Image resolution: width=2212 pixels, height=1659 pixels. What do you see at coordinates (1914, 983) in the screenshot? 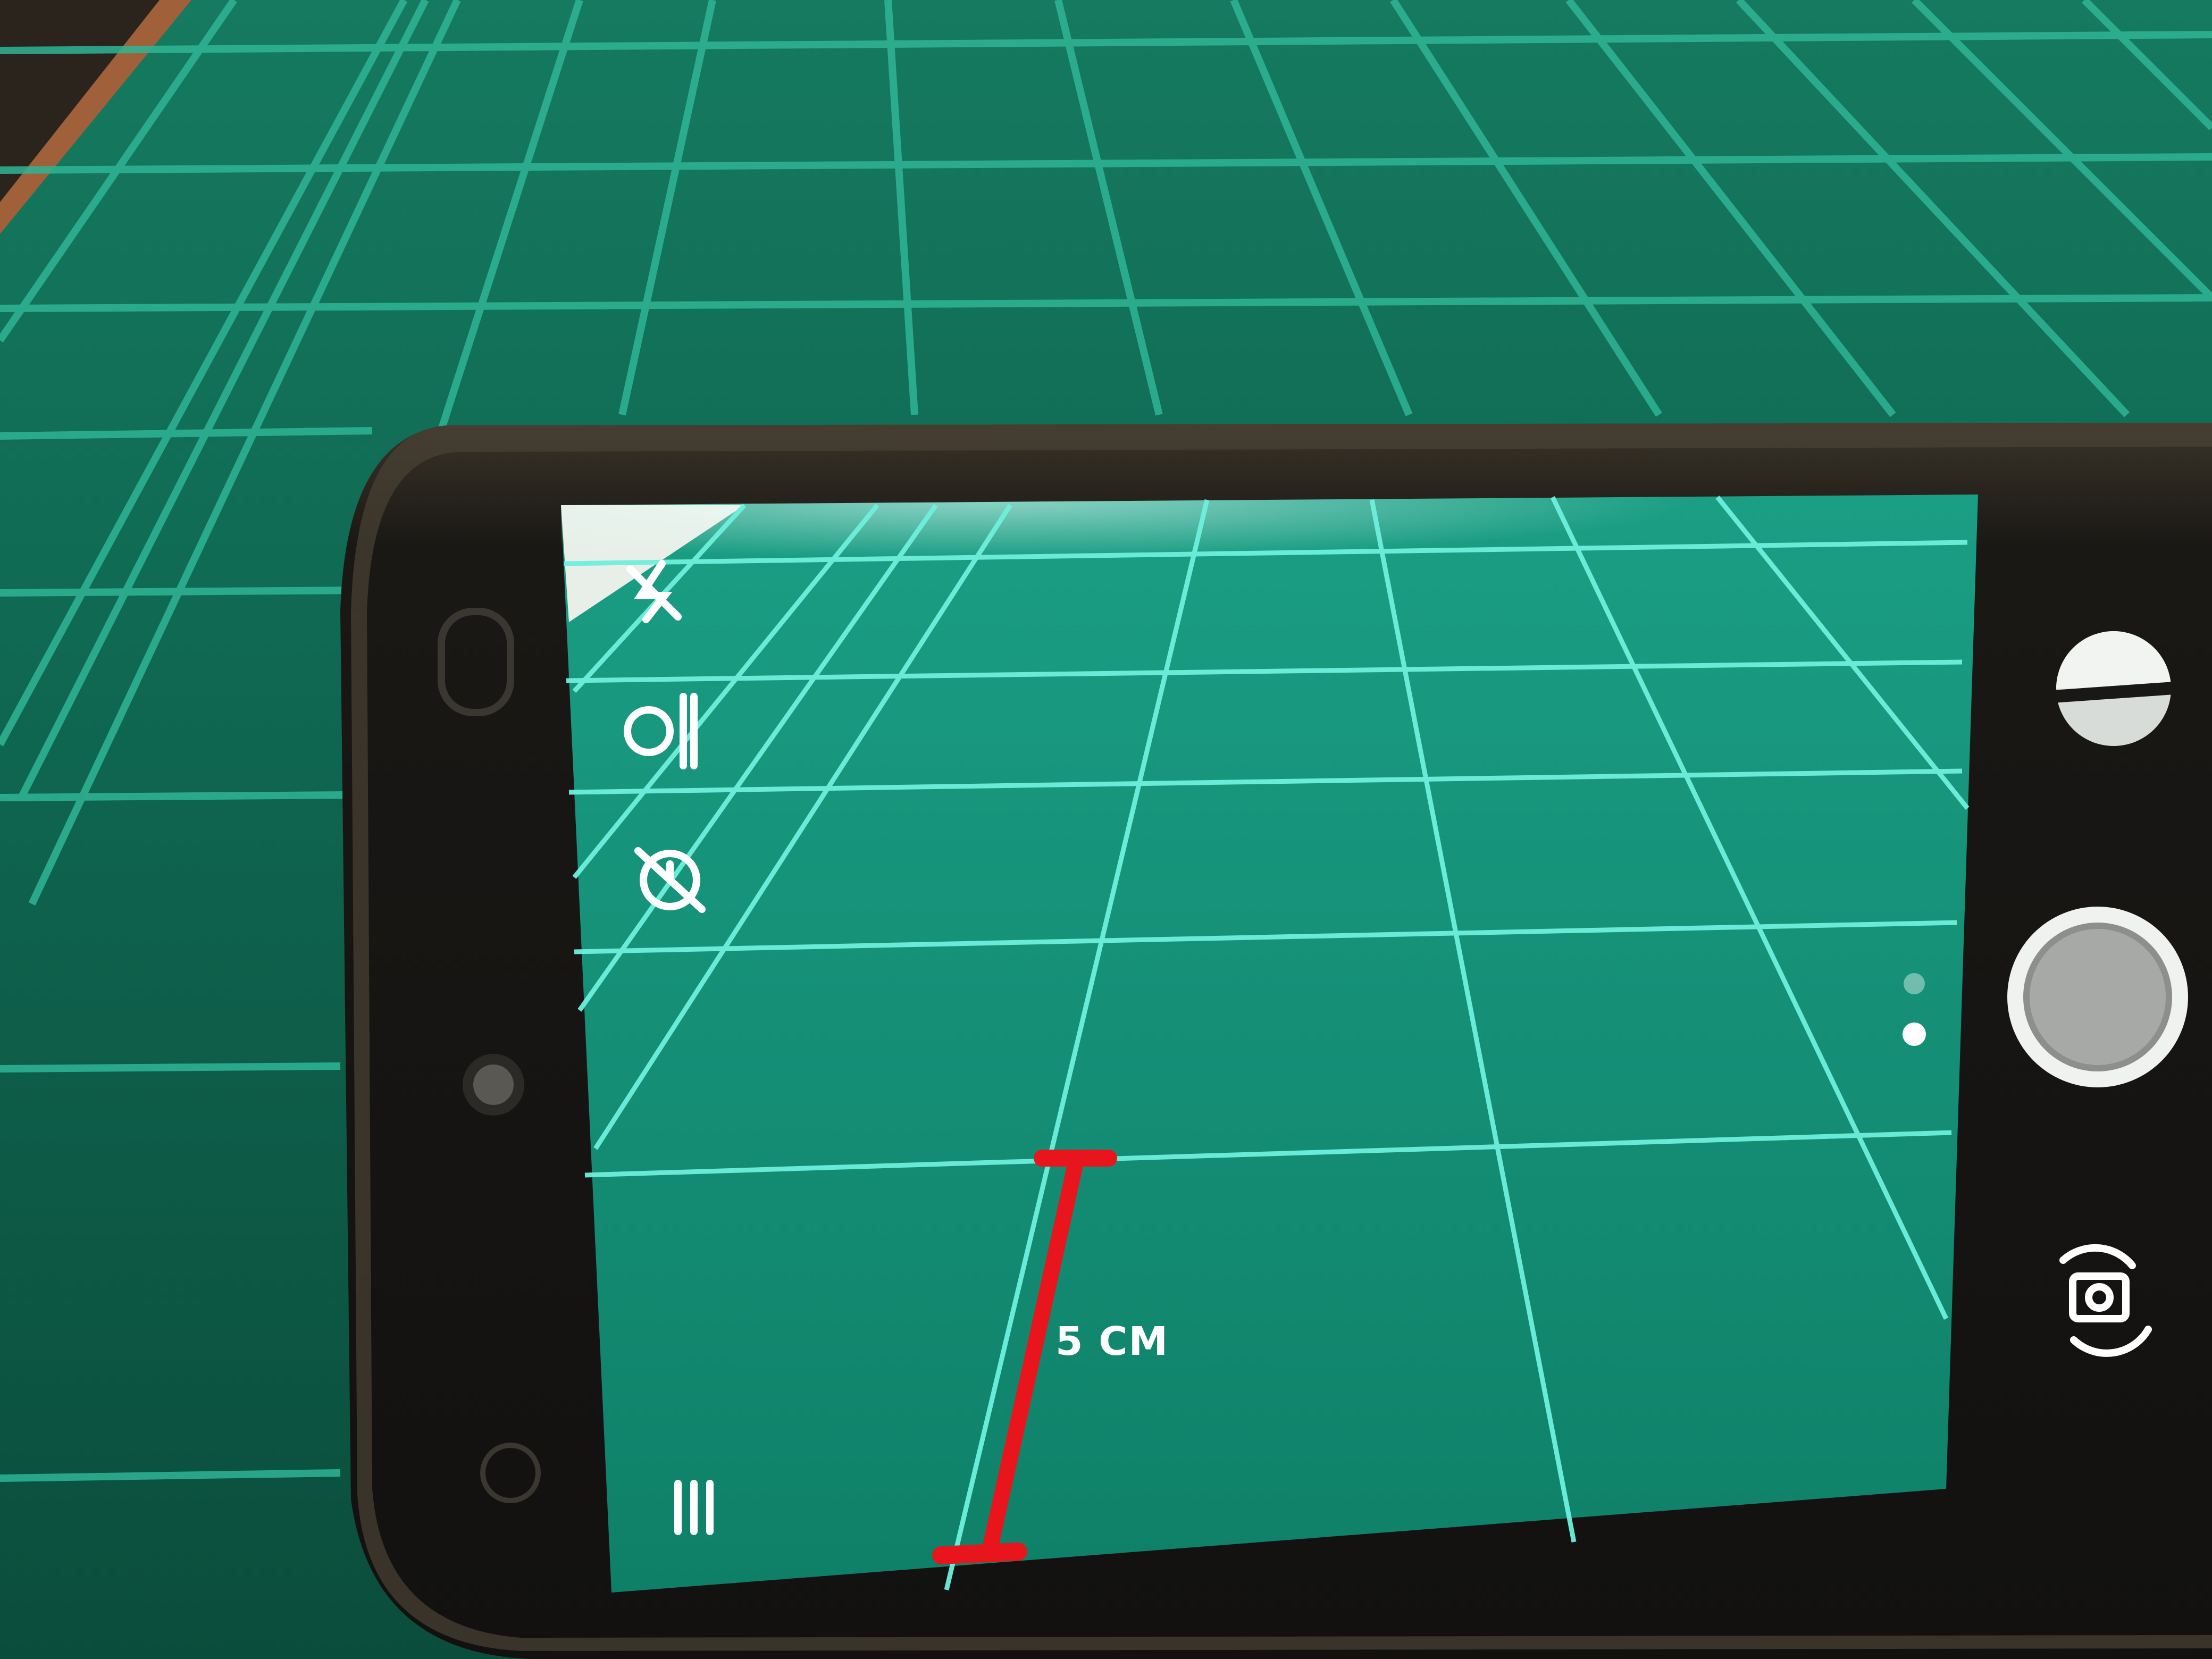
I see `mode-dot-inactive` at bounding box center [1914, 983].